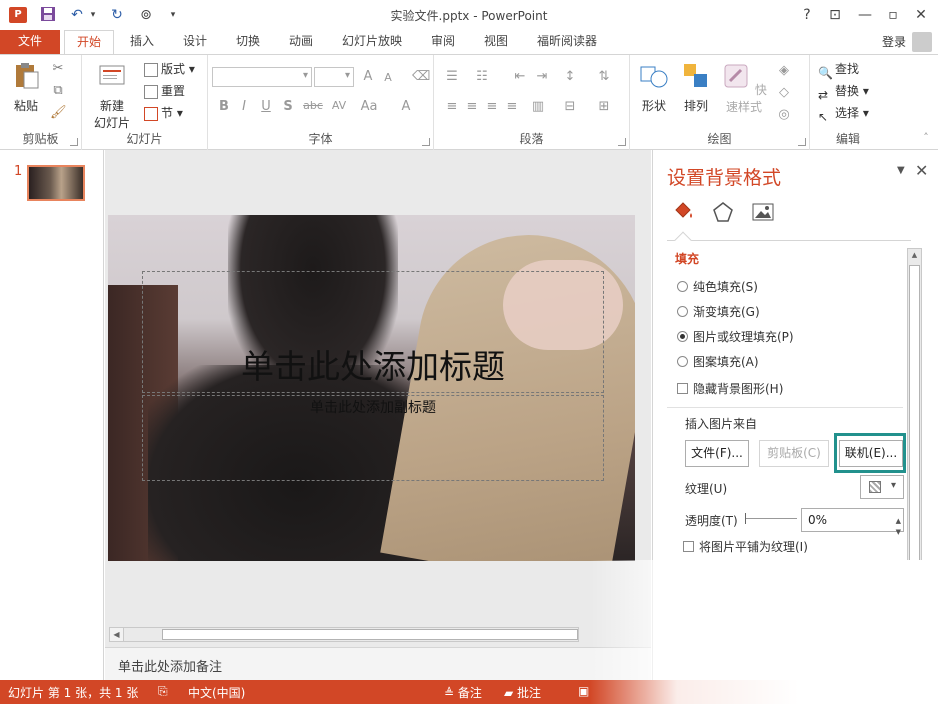 The height and width of the screenshot is (704, 938). I want to click on section-button: 节 ▾, so click(163, 113).